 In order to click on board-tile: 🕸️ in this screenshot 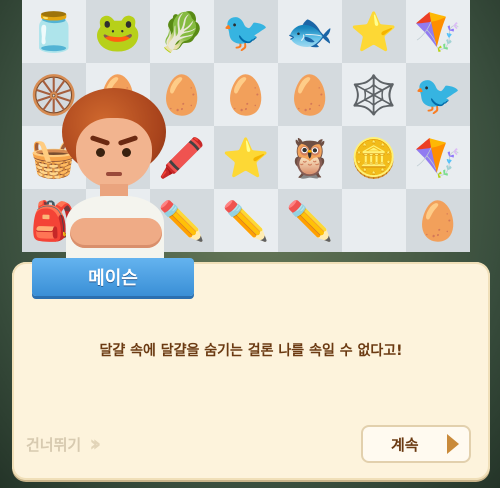, I will do `click(374, 94)`.